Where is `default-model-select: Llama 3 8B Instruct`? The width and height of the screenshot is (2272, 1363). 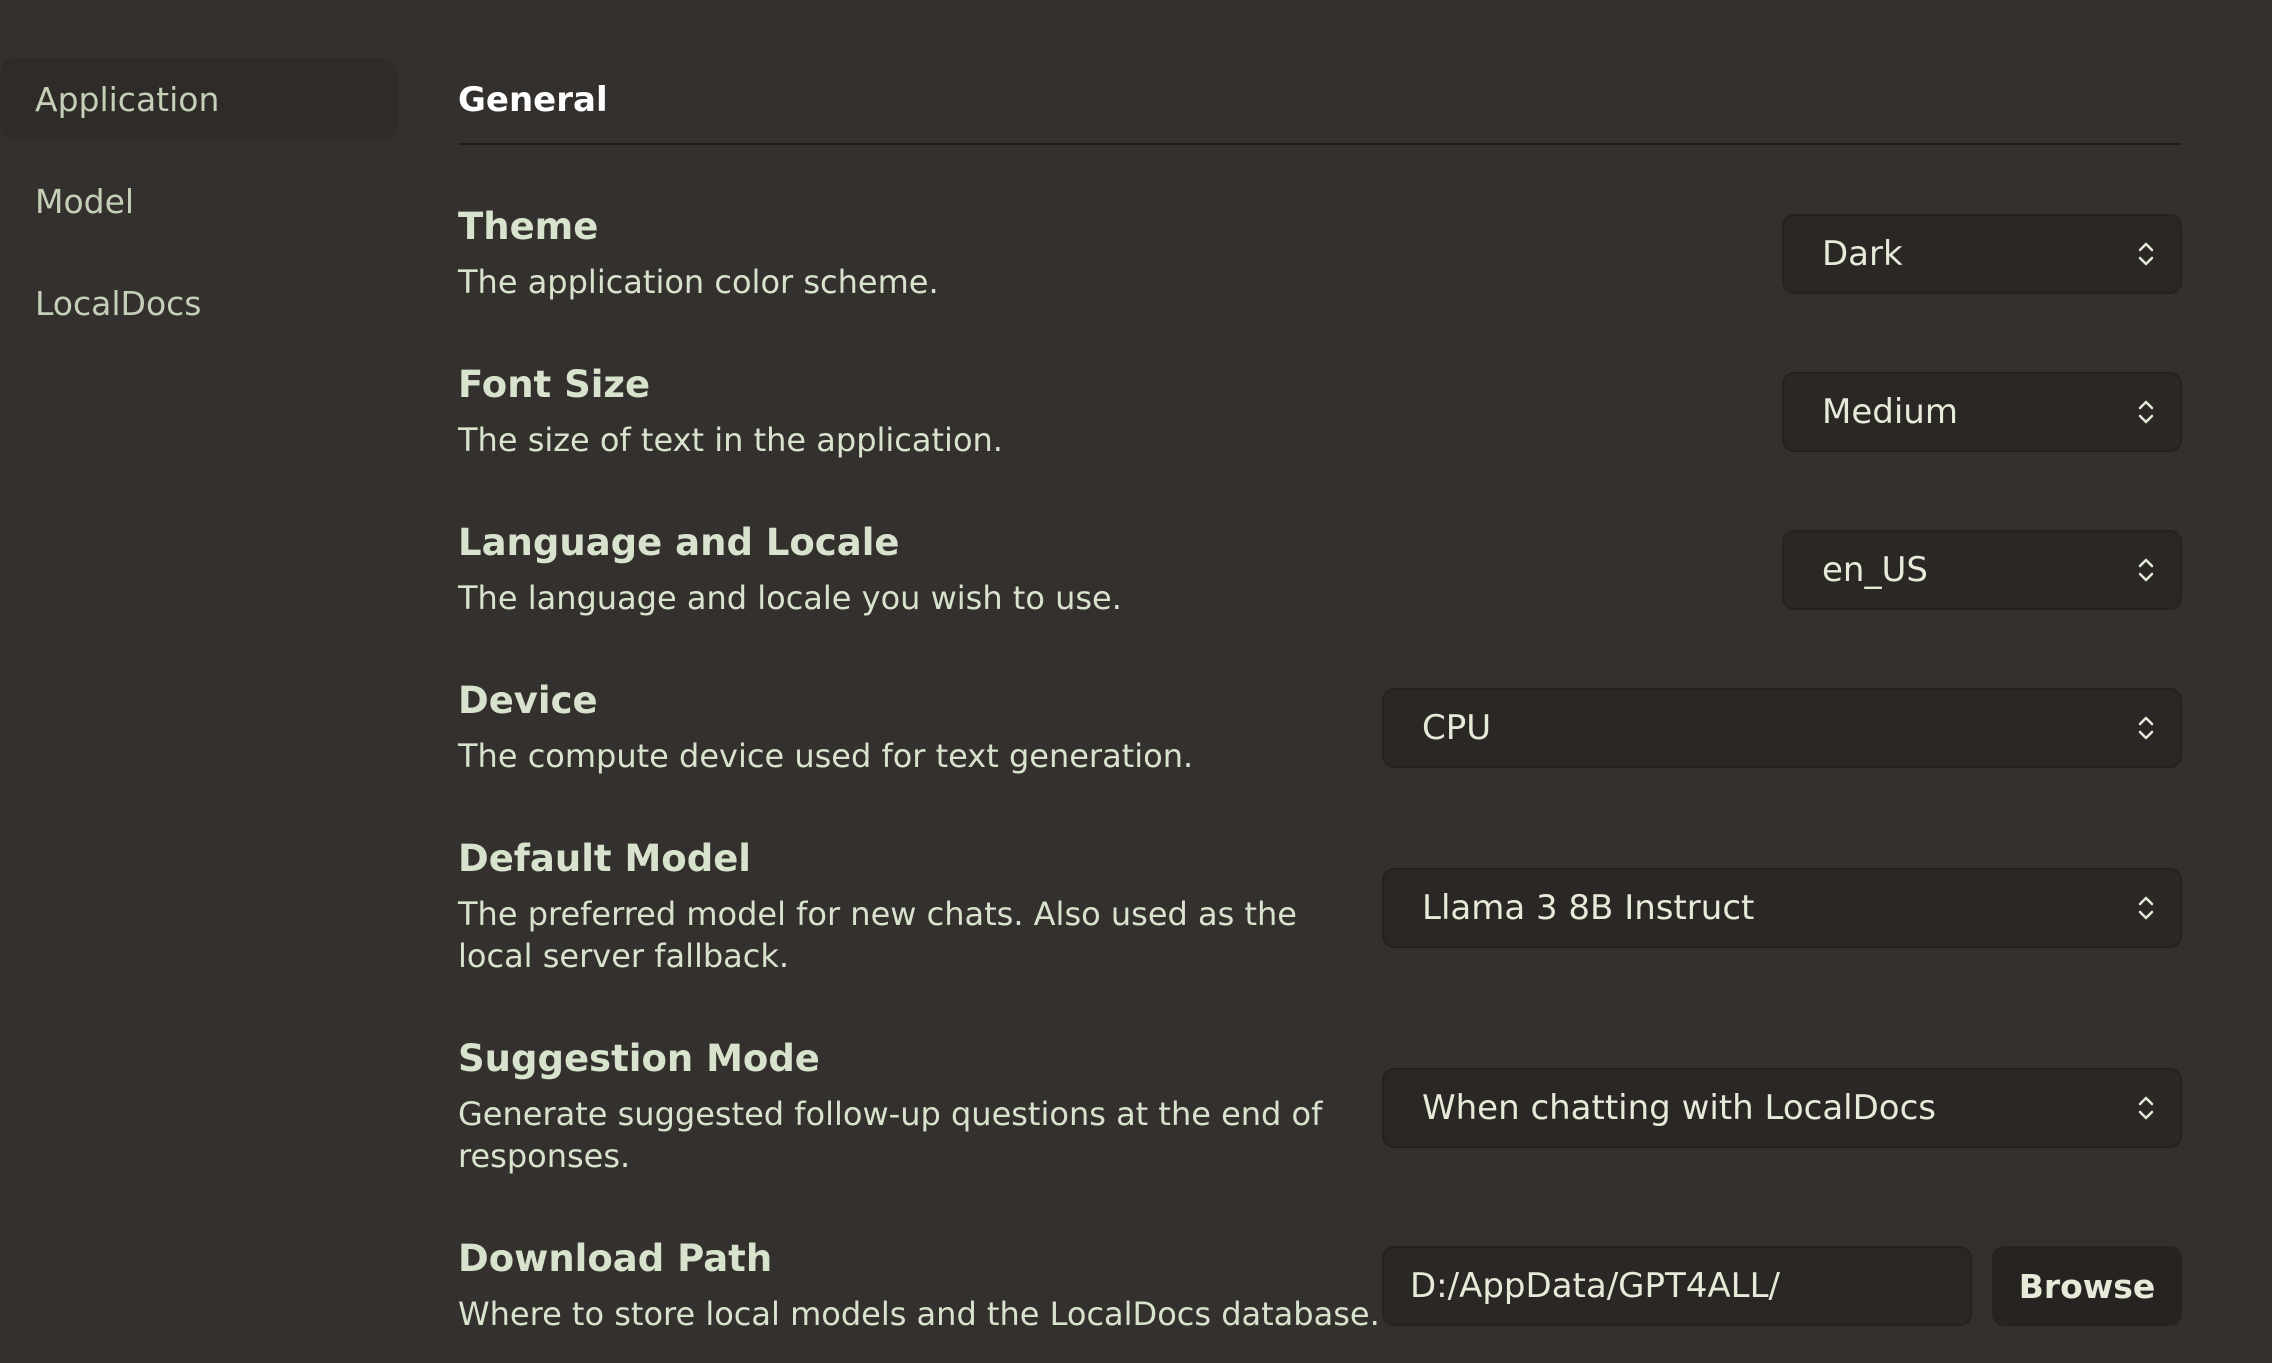
default-model-select: Llama 3 8B Instruct is located at coordinates (1782, 908).